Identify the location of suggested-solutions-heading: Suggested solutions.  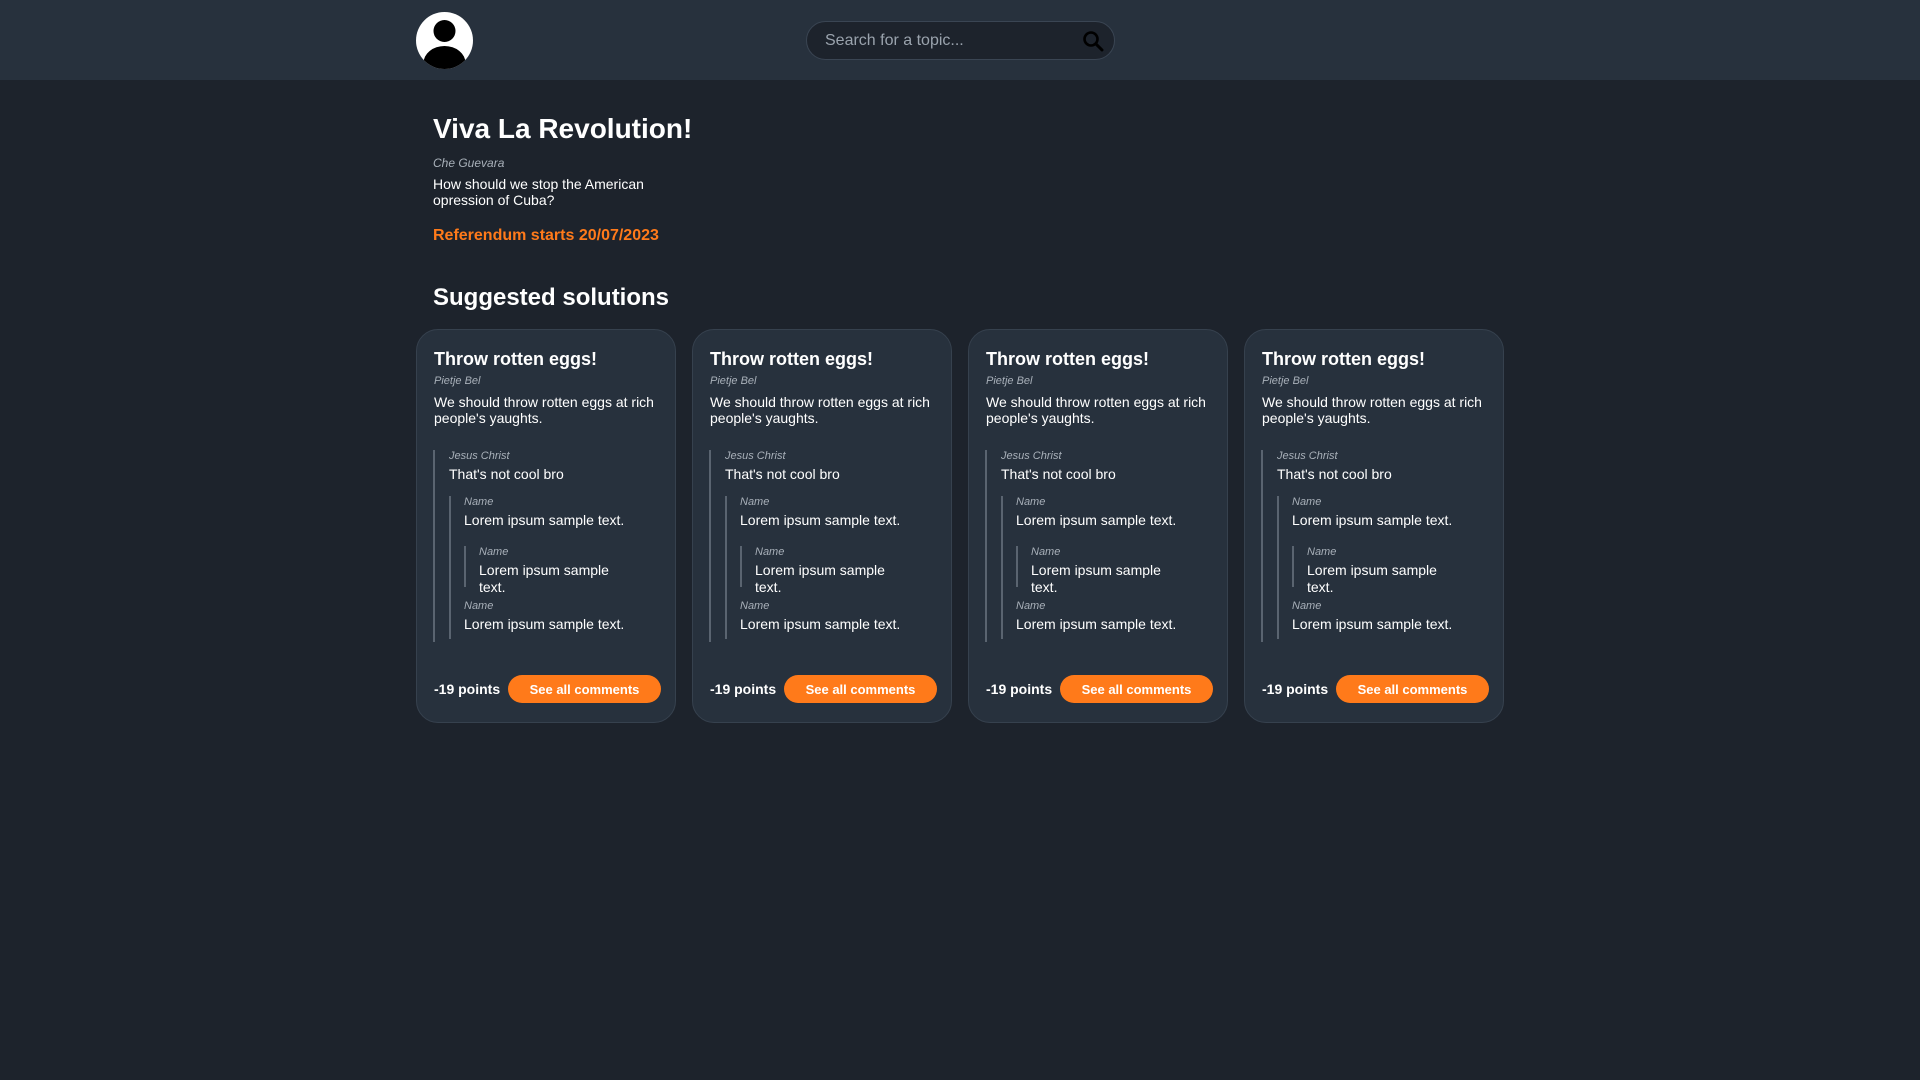
(551, 297).